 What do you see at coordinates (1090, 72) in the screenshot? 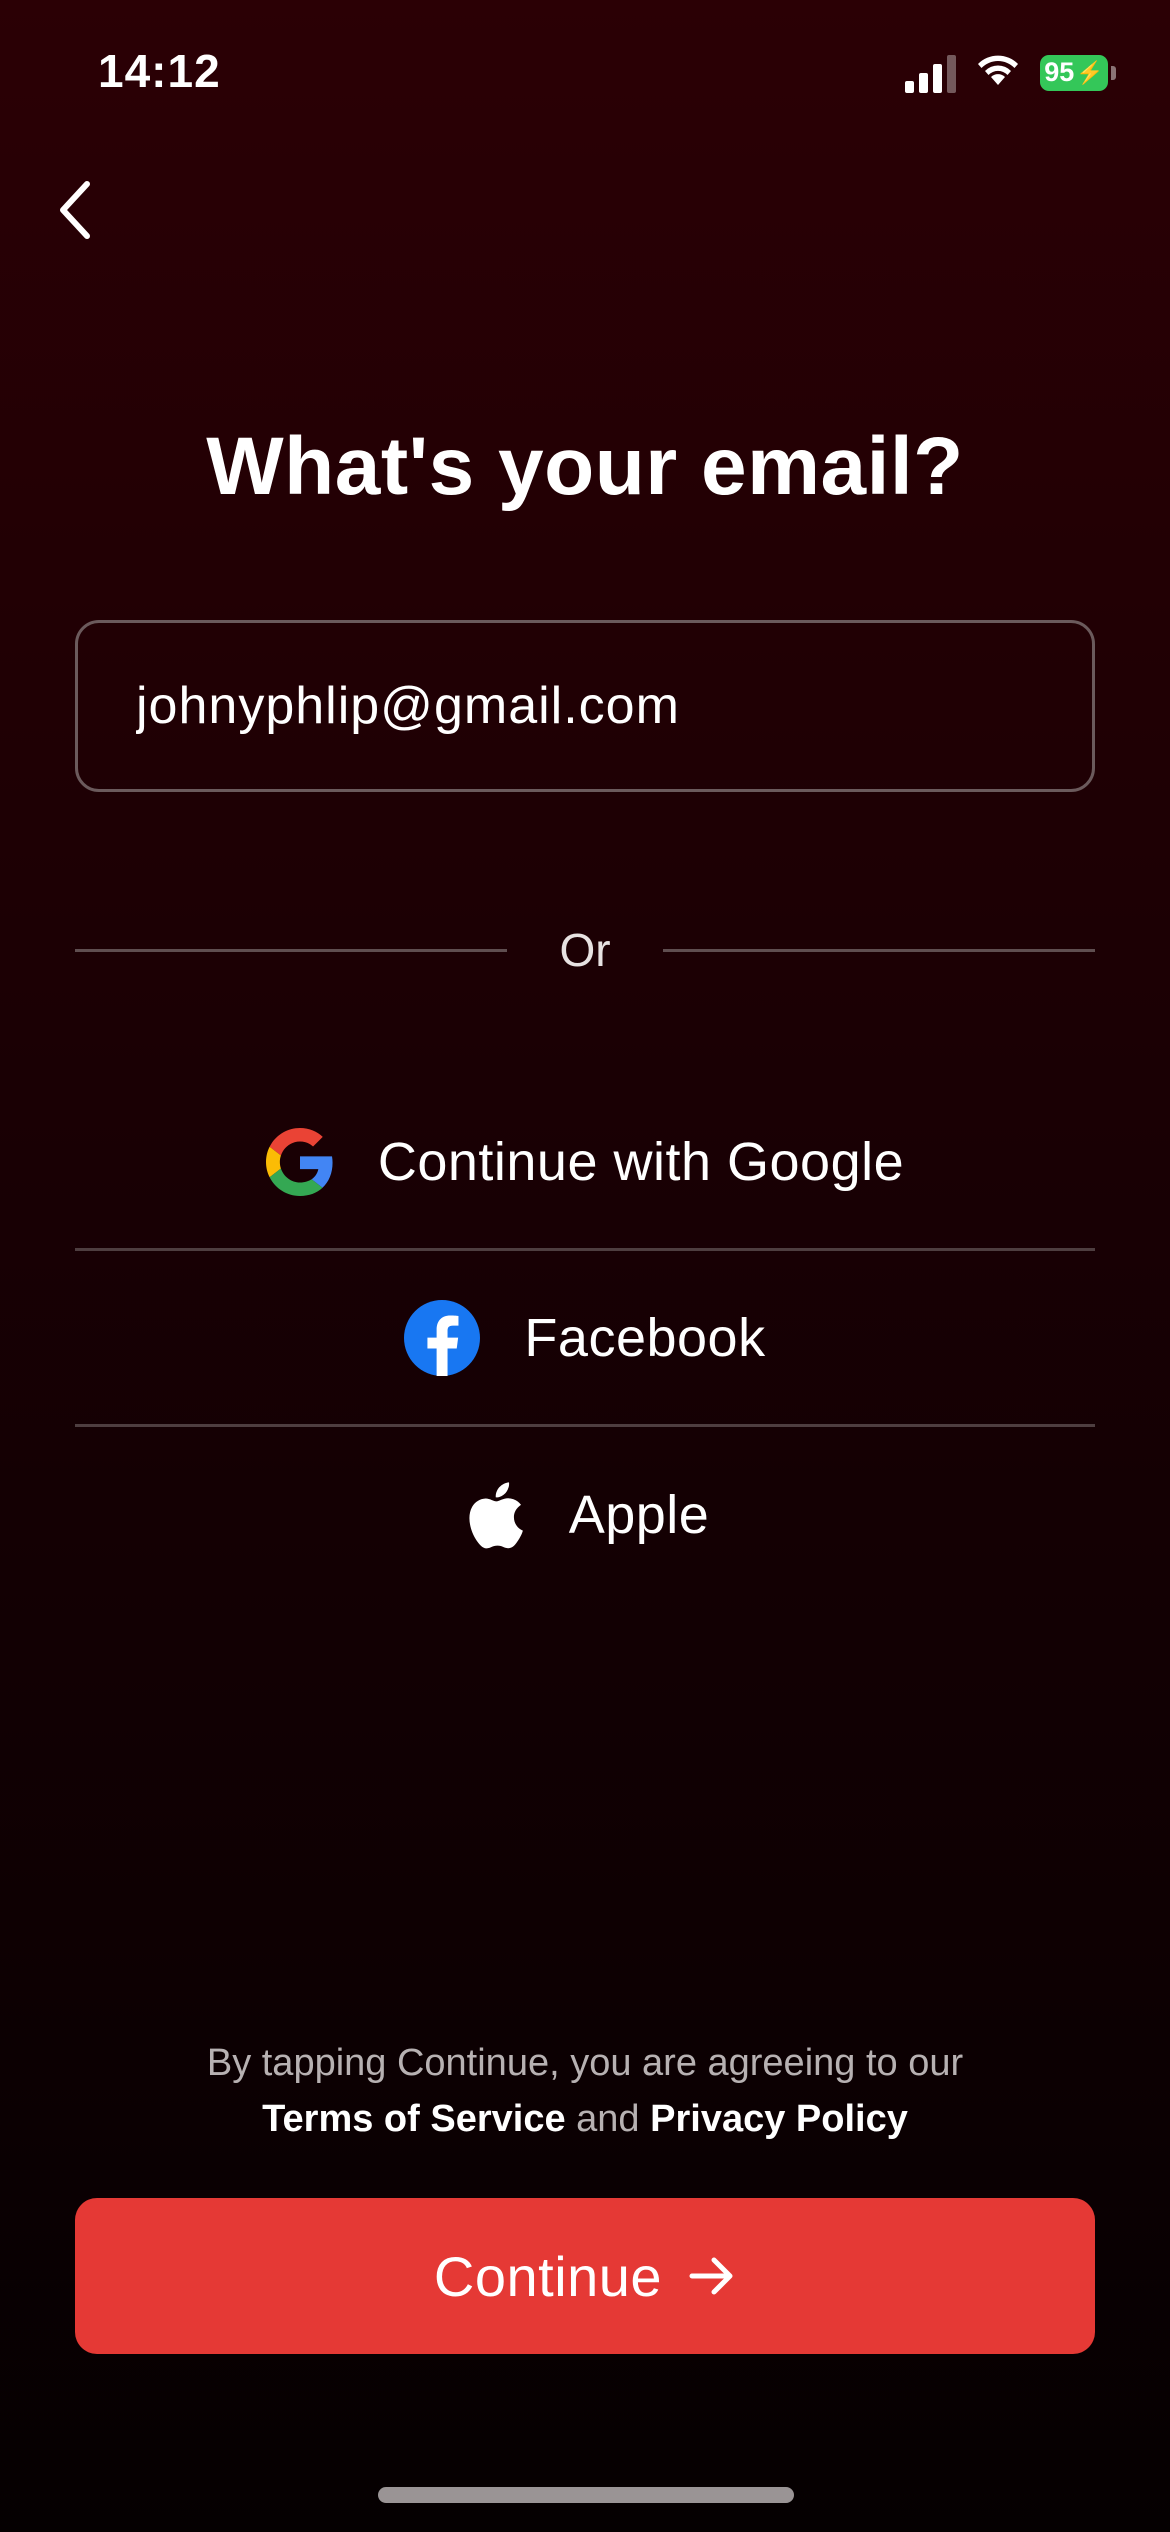
I see `charging-bolt-icon: ⚡` at bounding box center [1090, 72].